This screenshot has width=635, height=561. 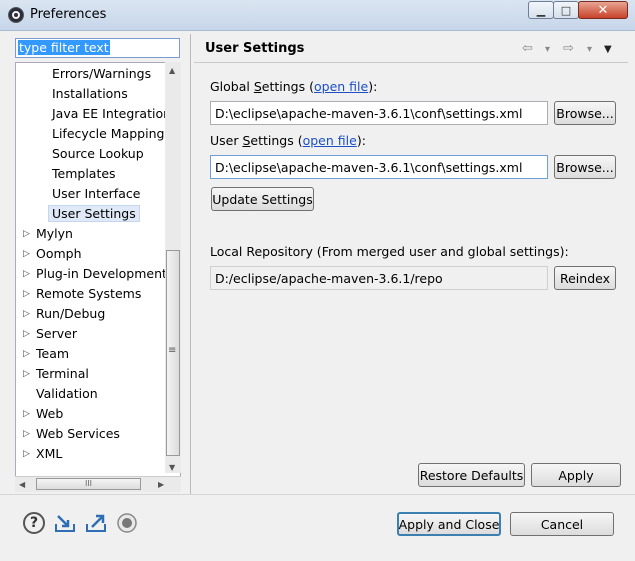 What do you see at coordinates (16, 15) in the screenshot?
I see `eclipse-icon` at bounding box center [16, 15].